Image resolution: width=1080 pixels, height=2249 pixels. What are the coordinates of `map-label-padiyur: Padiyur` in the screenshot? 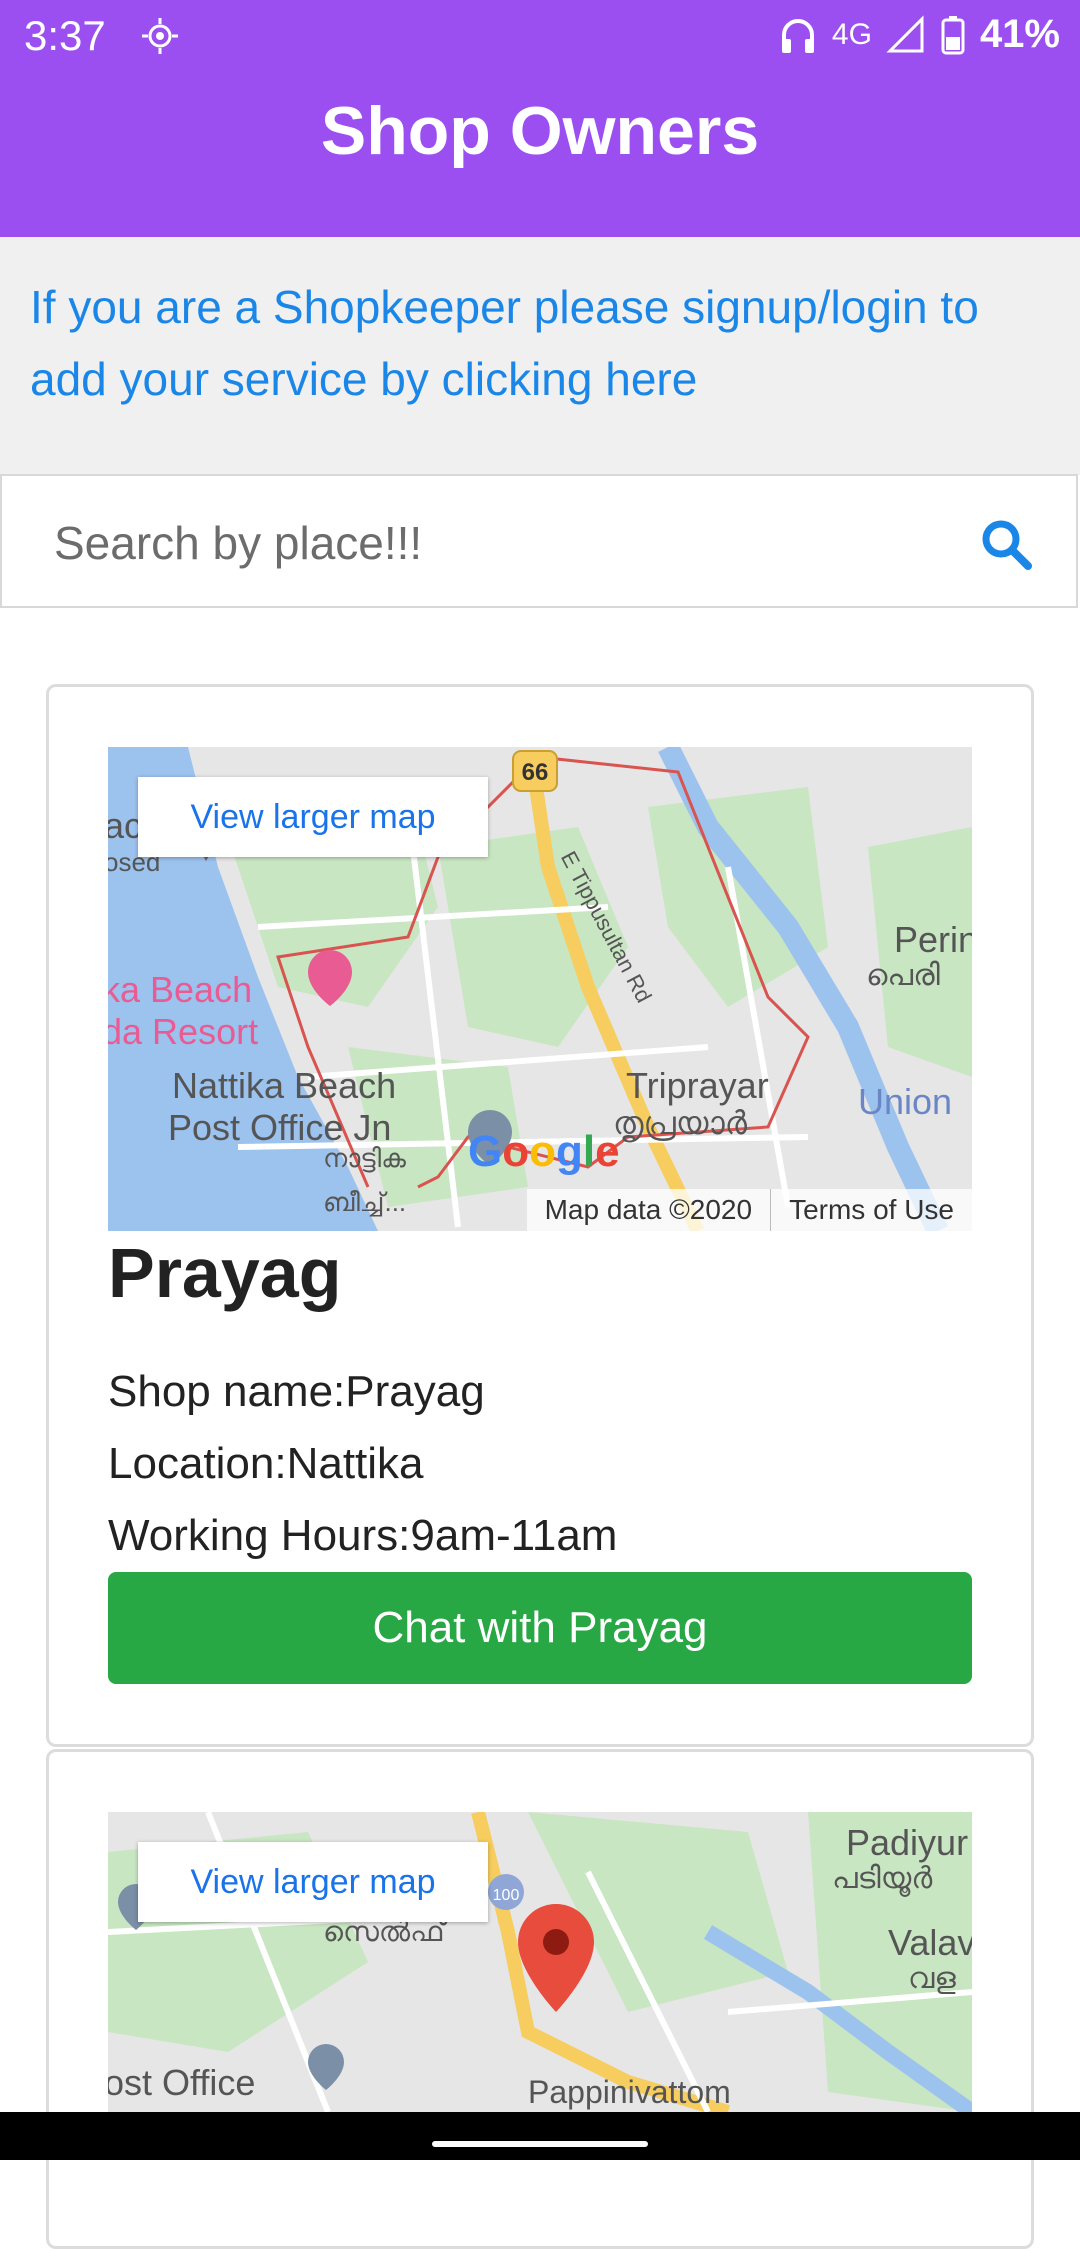 It's located at (907, 1842).